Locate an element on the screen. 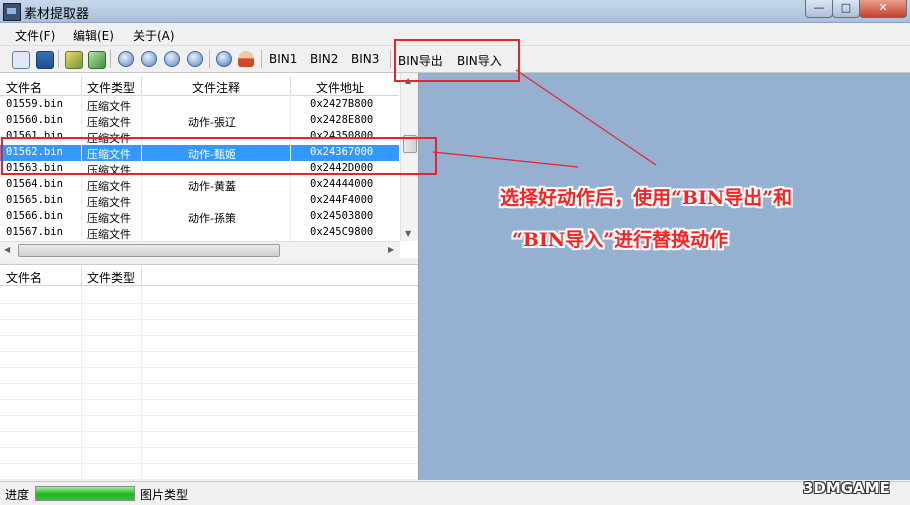 The image size is (910, 505). annotation-lines is located at coordinates (544, 118).